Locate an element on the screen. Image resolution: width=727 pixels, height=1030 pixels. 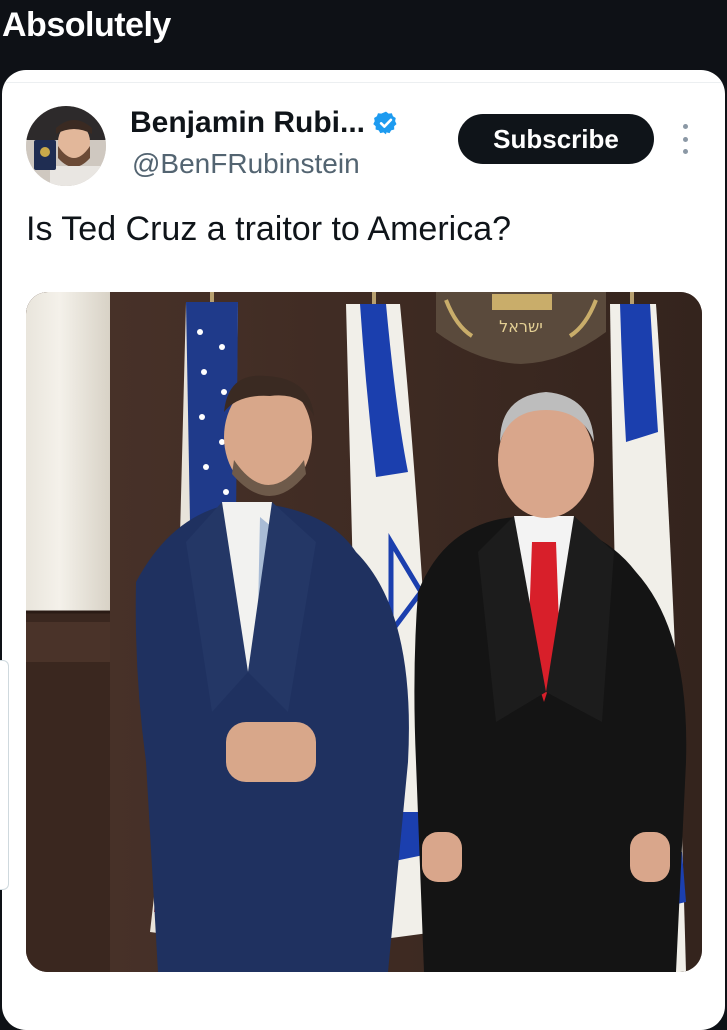
post-caption: Absolutely is located at coordinates (86, 25).